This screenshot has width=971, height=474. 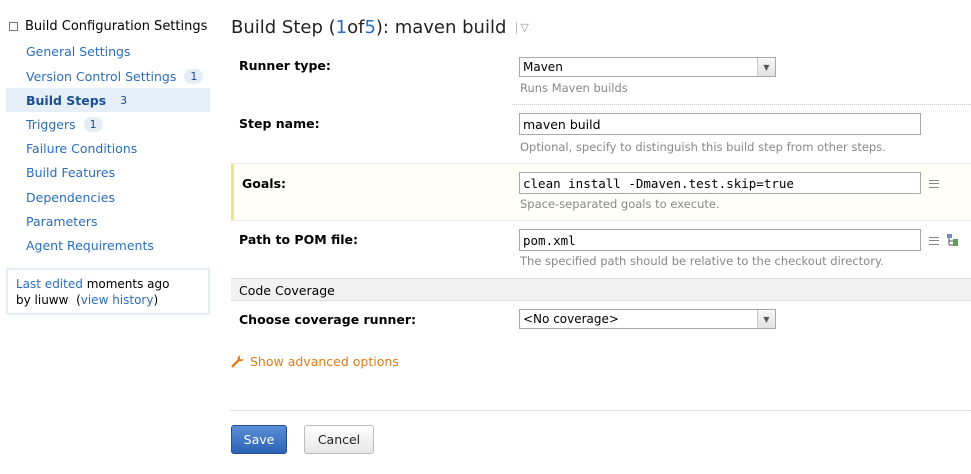 I want to click on sidebar-item-general-settings: General Settings, so click(x=108, y=51).